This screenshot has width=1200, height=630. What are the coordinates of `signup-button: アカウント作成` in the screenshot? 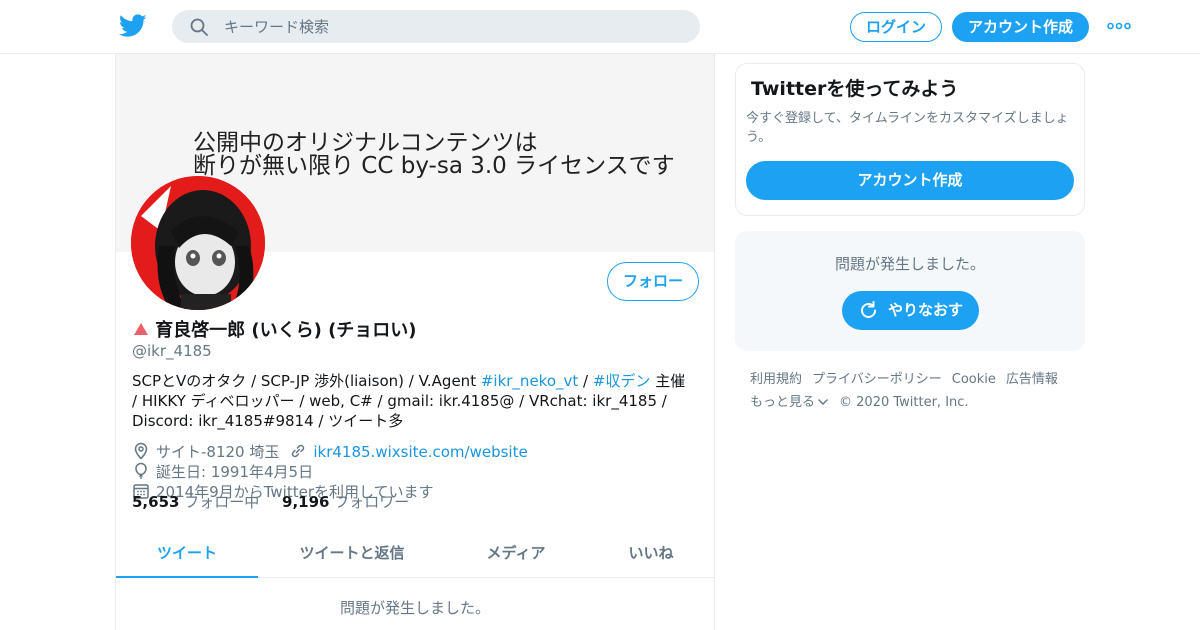 It's located at (1020, 27).